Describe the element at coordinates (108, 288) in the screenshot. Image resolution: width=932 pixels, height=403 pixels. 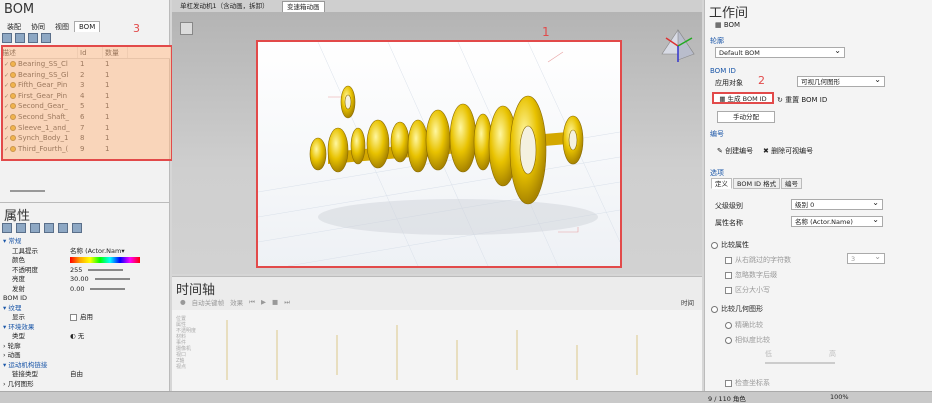
I see `emissive-slider` at that location.